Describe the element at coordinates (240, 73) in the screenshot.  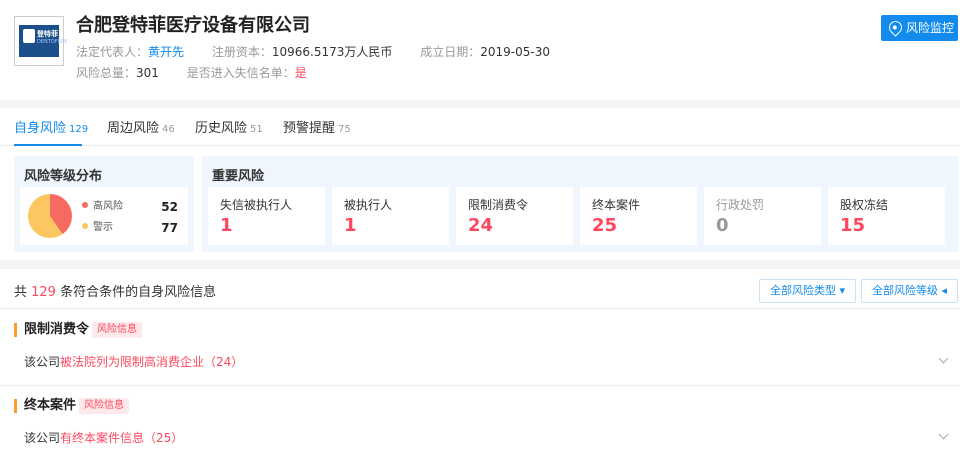
I see `blacklist-label: 是否进入失信名单：` at that location.